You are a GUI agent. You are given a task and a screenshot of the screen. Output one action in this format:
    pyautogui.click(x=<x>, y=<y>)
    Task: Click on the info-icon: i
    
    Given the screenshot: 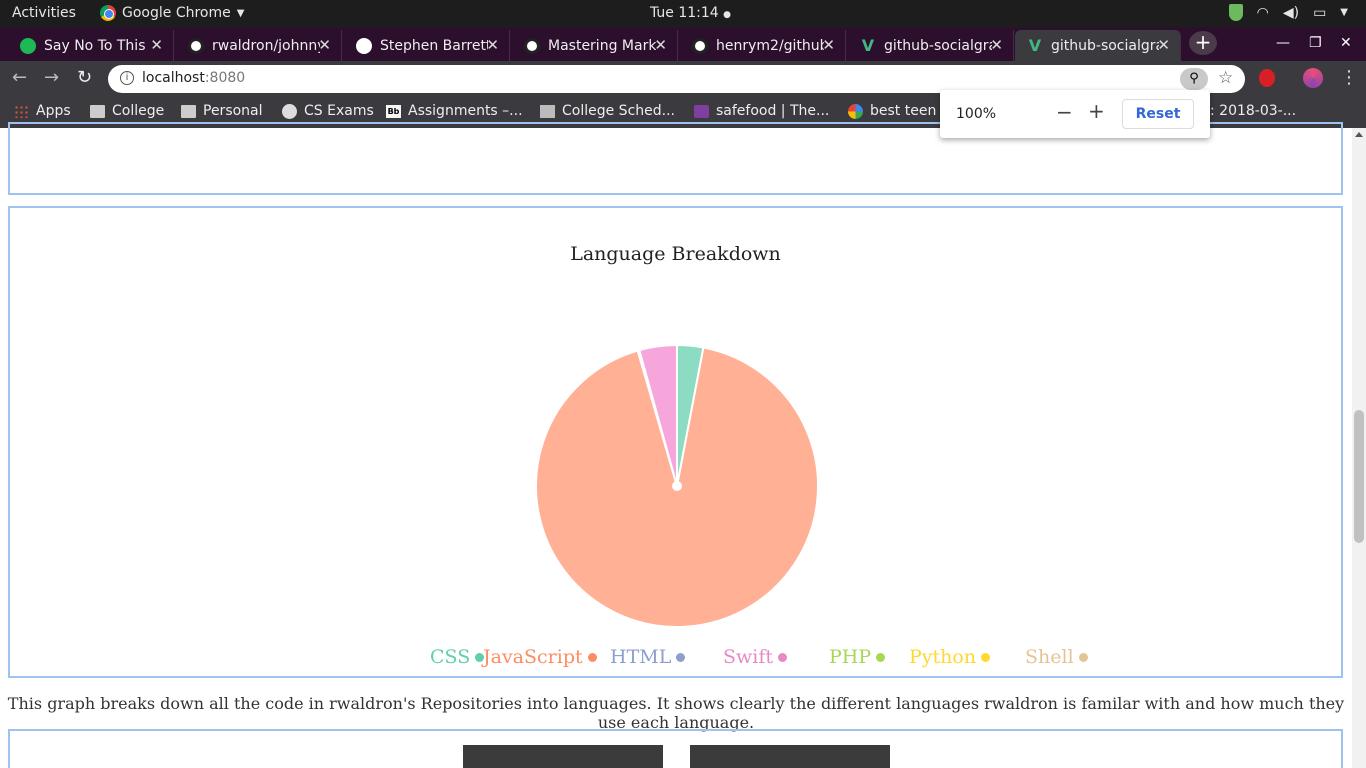 What is the action you would take?
    pyautogui.click(x=127, y=78)
    